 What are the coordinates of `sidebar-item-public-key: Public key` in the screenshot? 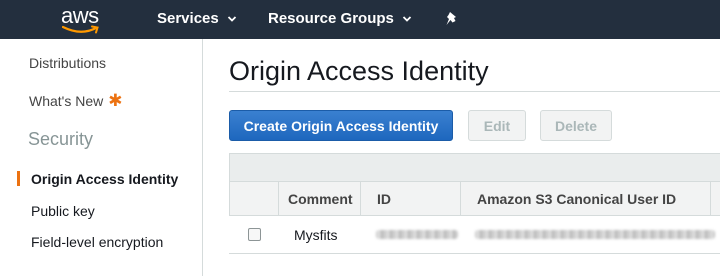 It's located at (63, 211).